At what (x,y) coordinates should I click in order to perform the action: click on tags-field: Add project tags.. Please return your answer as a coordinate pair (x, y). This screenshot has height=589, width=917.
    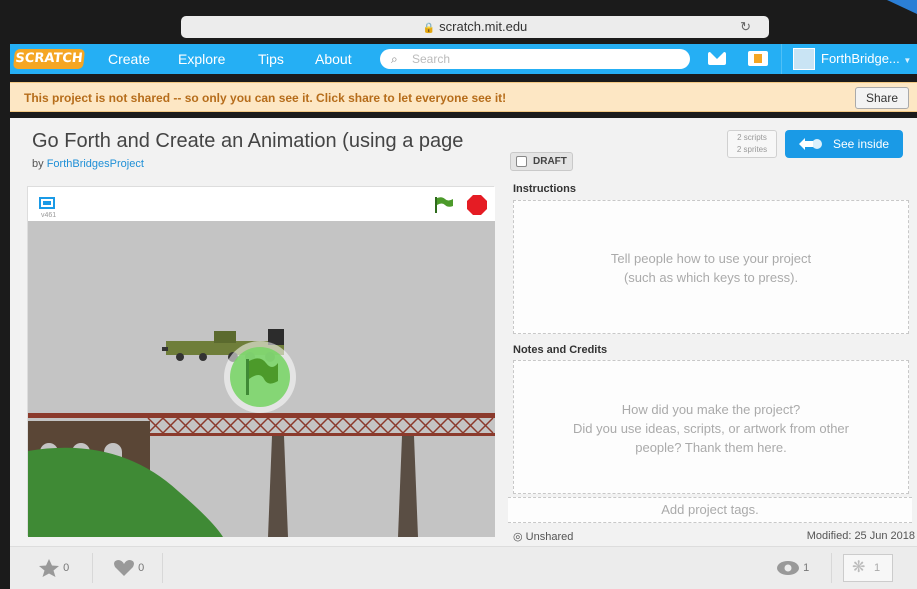
    Looking at the image, I should click on (710, 510).